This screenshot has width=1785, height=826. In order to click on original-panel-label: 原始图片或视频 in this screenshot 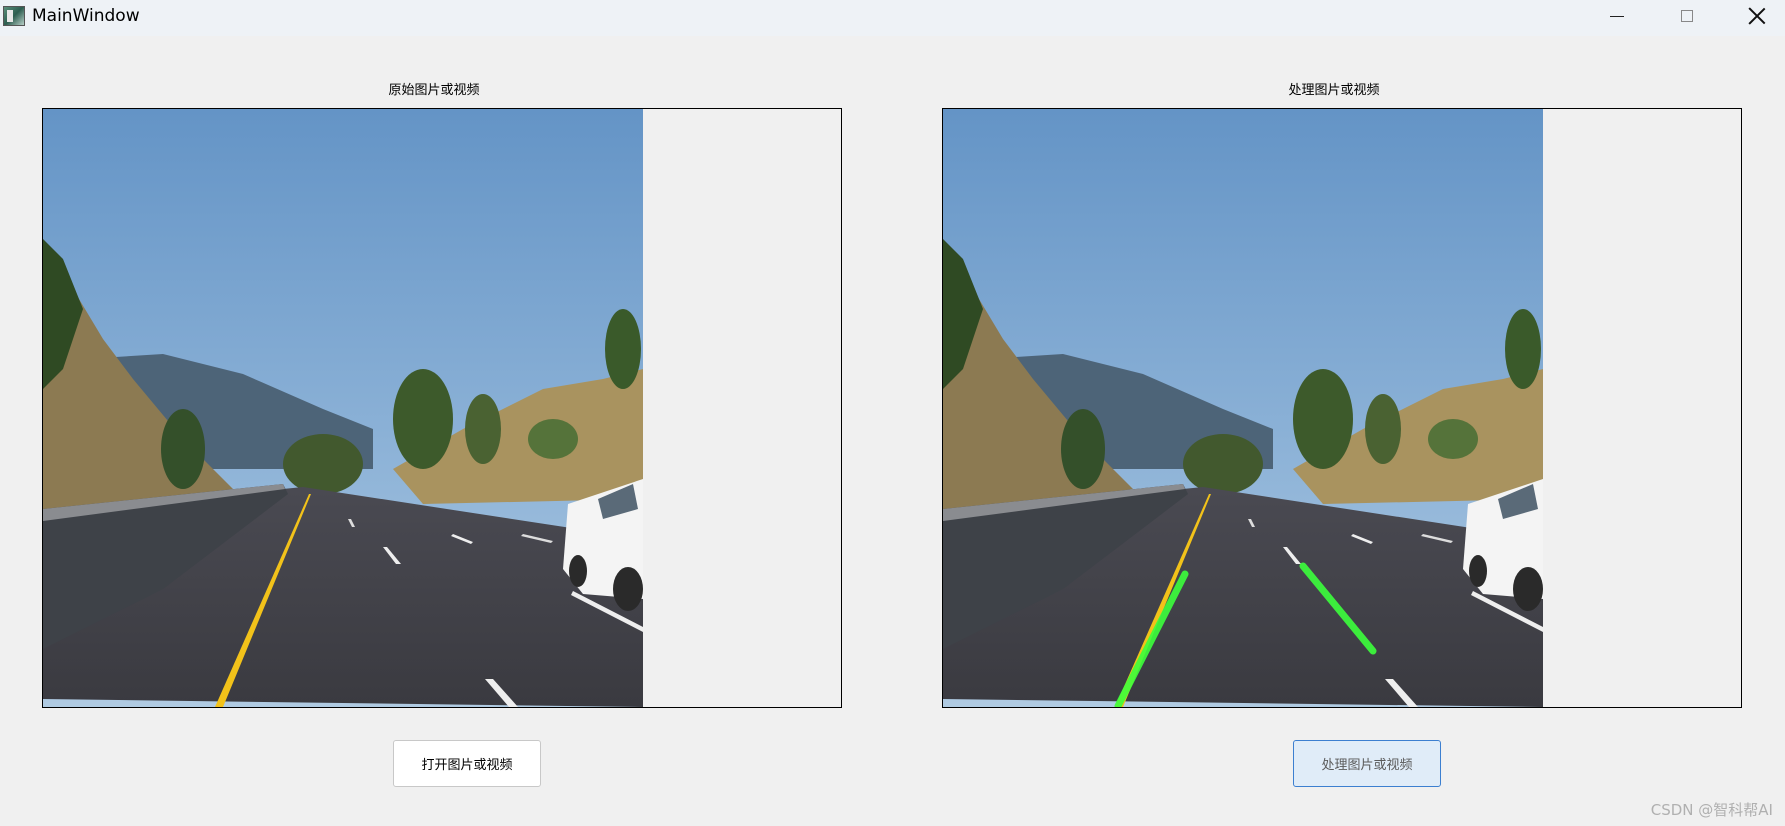, I will do `click(434, 90)`.